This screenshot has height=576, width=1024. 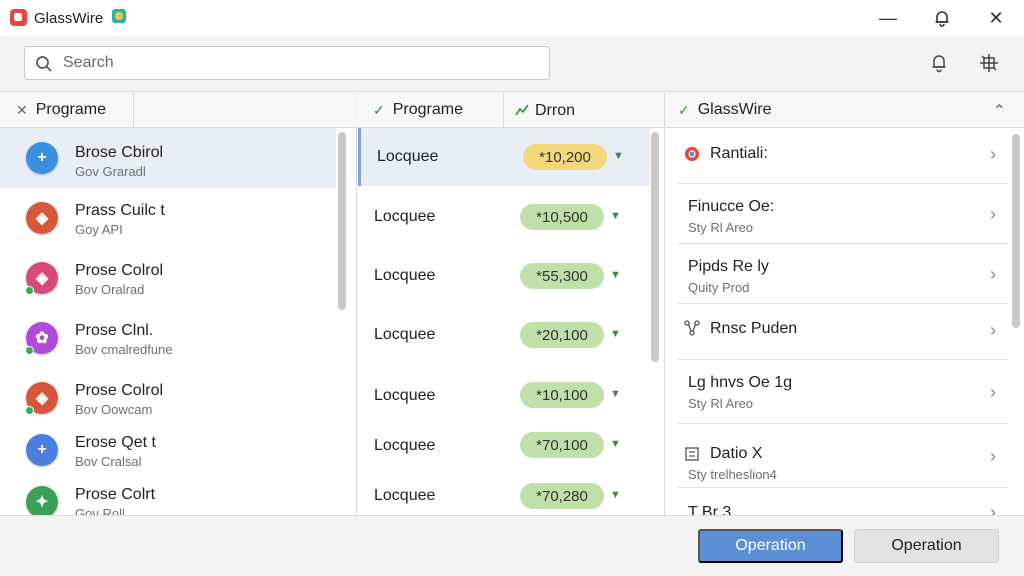 What do you see at coordinates (504, 157) in the screenshot?
I see `table-row: Locquee *10,200 ▼` at bounding box center [504, 157].